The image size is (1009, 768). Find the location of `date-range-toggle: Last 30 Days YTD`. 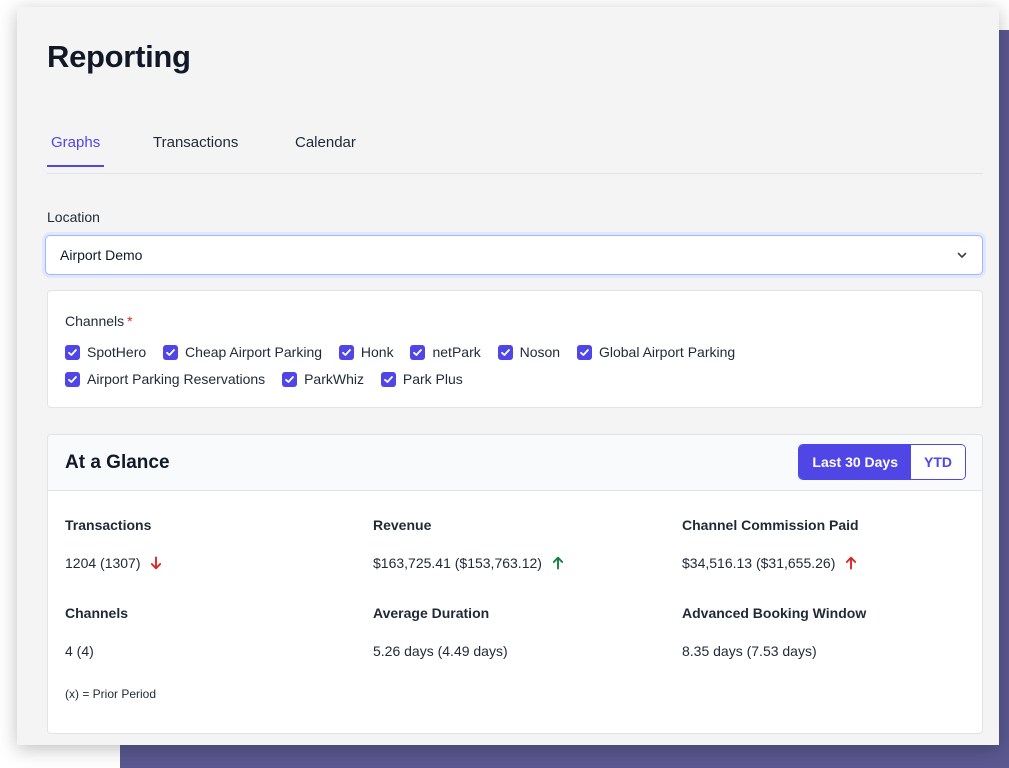

date-range-toggle: Last 30 Days YTD is located at coordinates (882, 462).